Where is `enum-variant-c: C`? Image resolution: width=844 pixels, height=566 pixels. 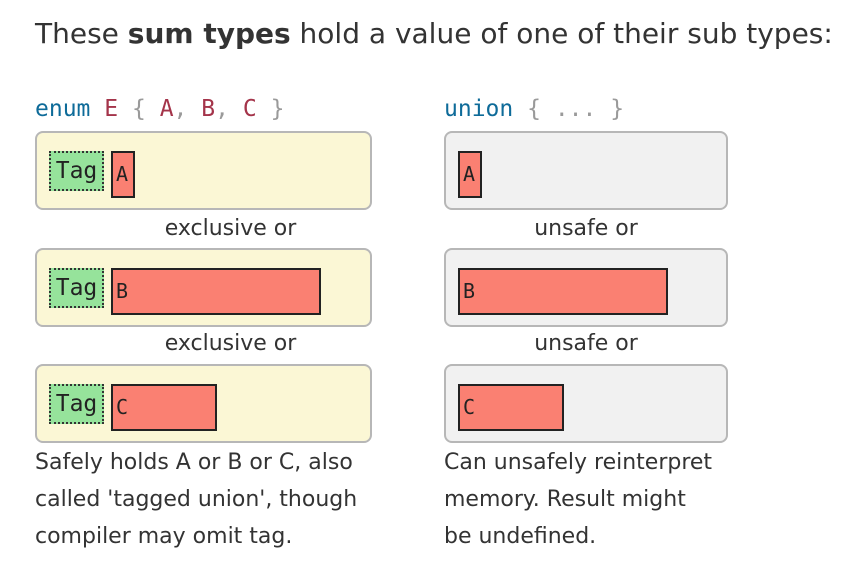 enum-variant-c: C is located at coordinates (249, 109).